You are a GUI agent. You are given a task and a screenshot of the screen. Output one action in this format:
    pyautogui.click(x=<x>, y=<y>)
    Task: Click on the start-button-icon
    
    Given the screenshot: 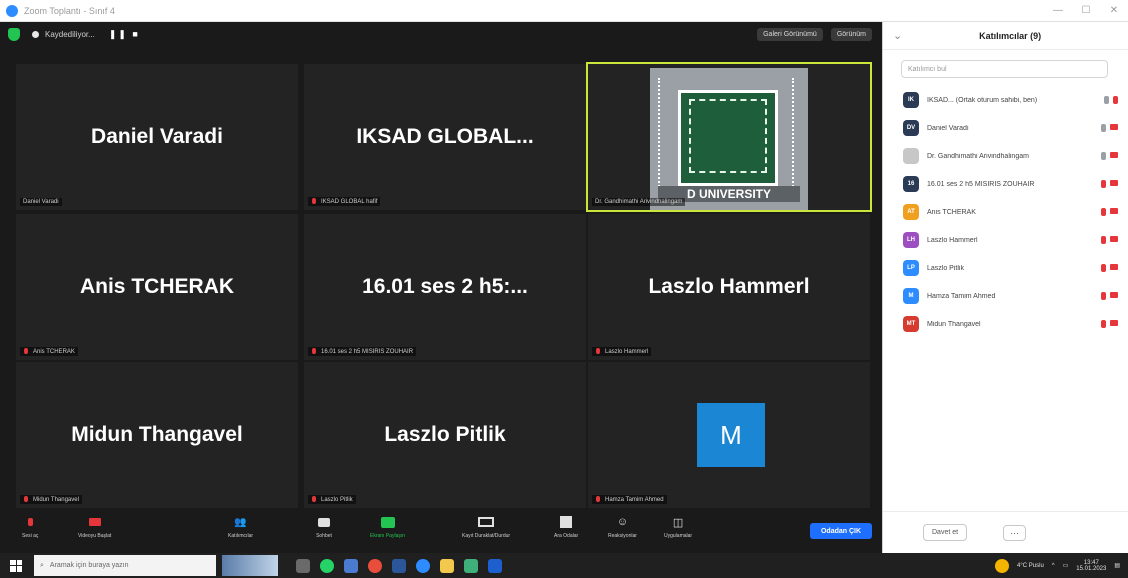 What is the action you would take?
    pyautogui.click(x=16, y=565)
    